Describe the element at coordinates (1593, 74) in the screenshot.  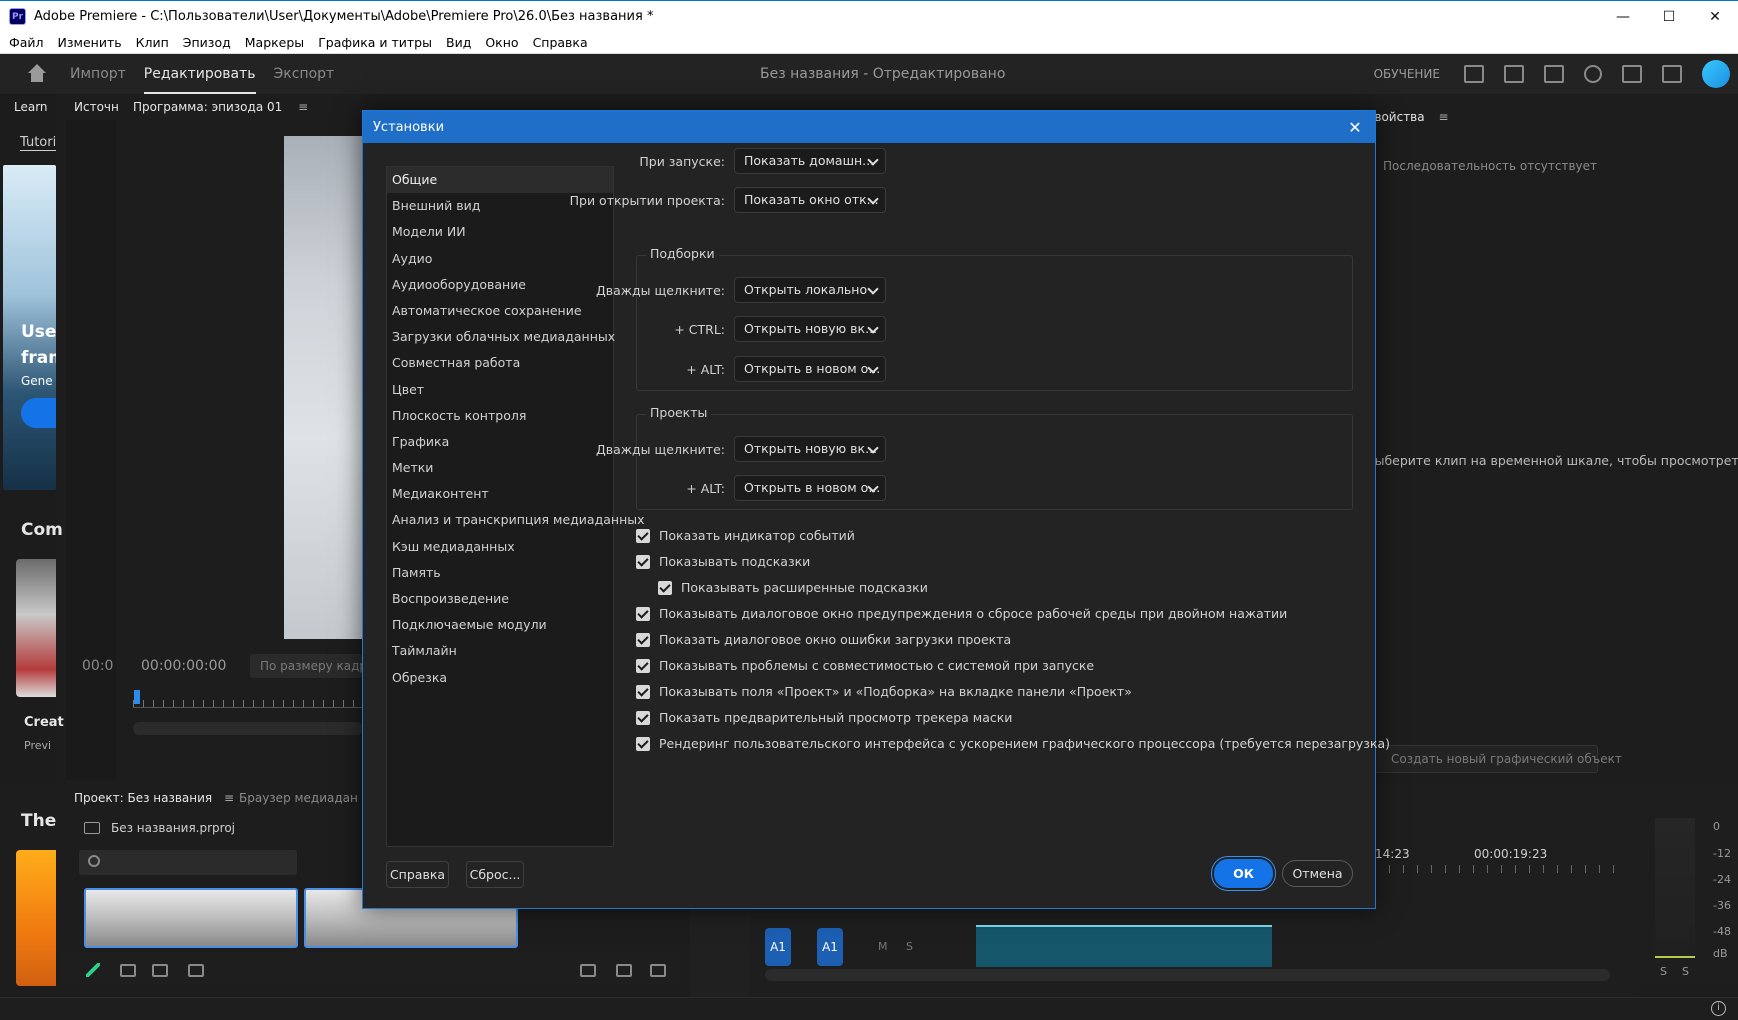
I see `search-help-icon` at that location.